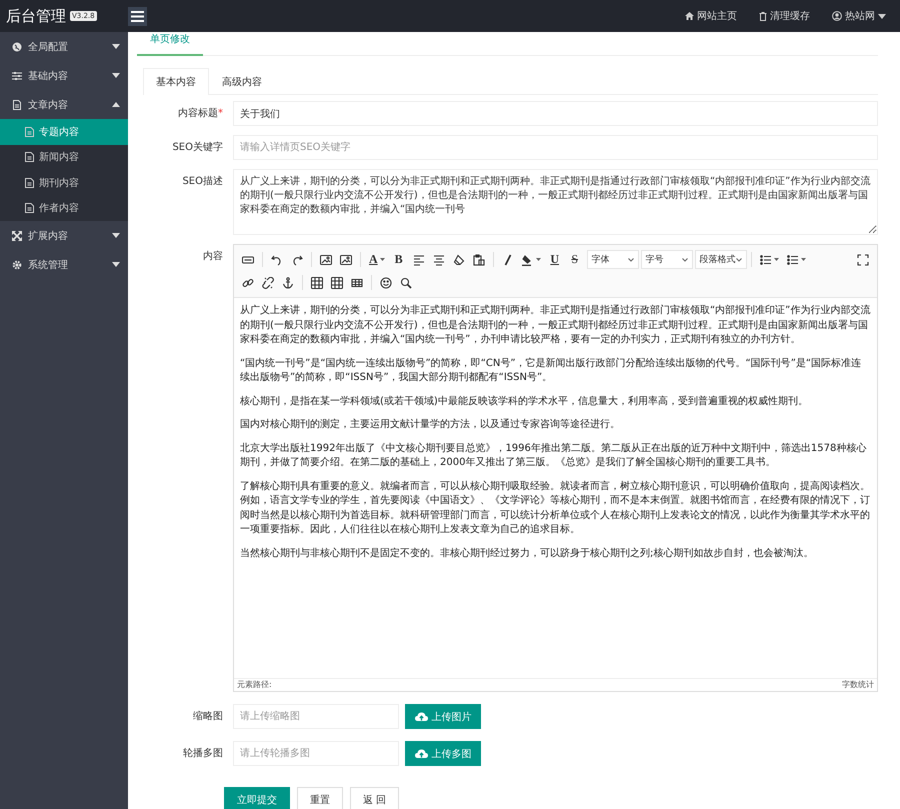  I want to click on anchor-icon, so click(288, 282).